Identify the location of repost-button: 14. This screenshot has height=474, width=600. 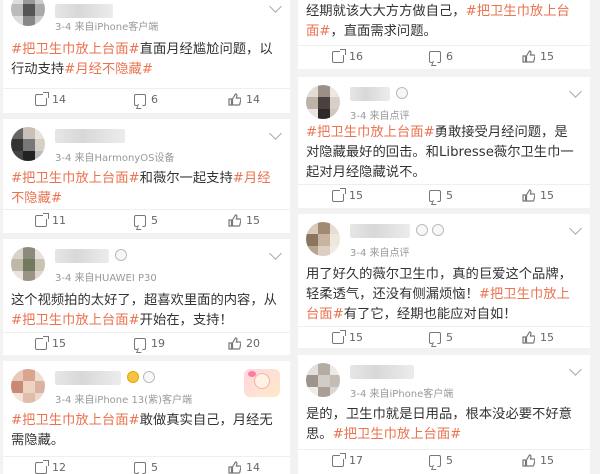
(50, 98).